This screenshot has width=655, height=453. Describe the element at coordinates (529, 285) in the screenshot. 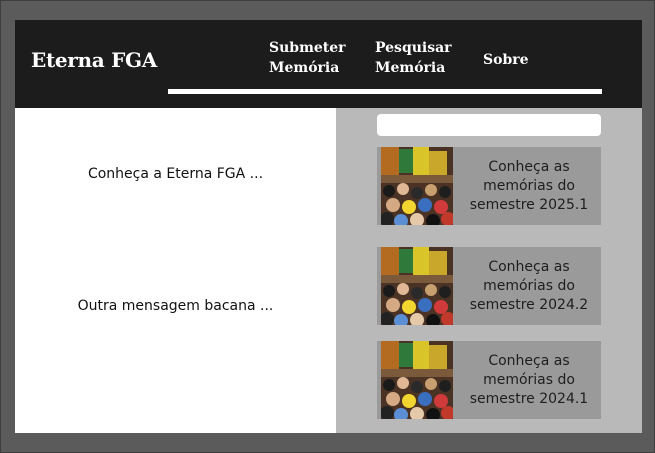

I see `card-caption: Conheça as memórias do semestre 2024.2` at that location.